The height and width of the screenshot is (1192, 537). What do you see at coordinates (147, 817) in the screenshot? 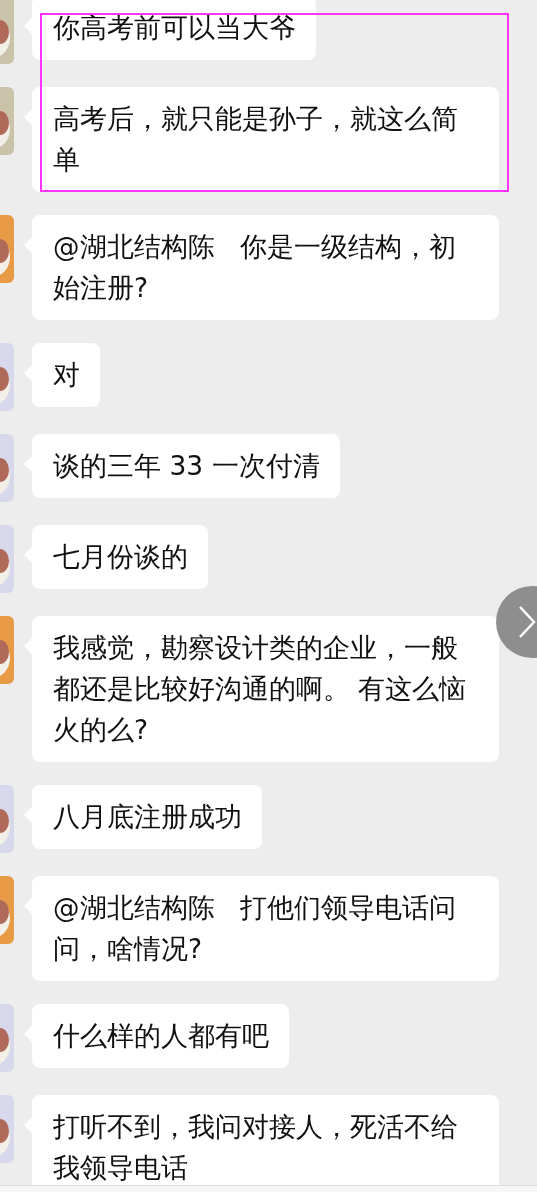
I see `message-bubble: 八月底注册成功` at bounding box center [147, 817].